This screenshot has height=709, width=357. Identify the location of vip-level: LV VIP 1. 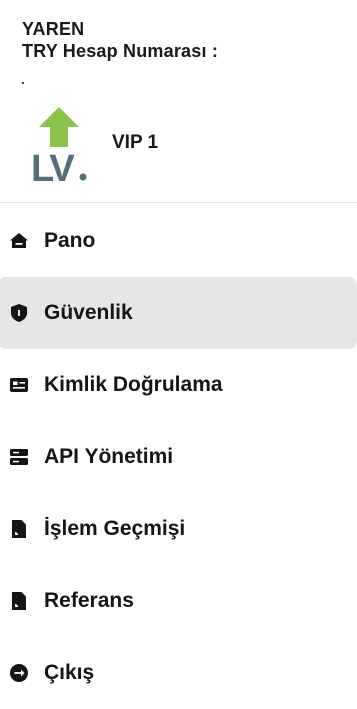
(94, 145).